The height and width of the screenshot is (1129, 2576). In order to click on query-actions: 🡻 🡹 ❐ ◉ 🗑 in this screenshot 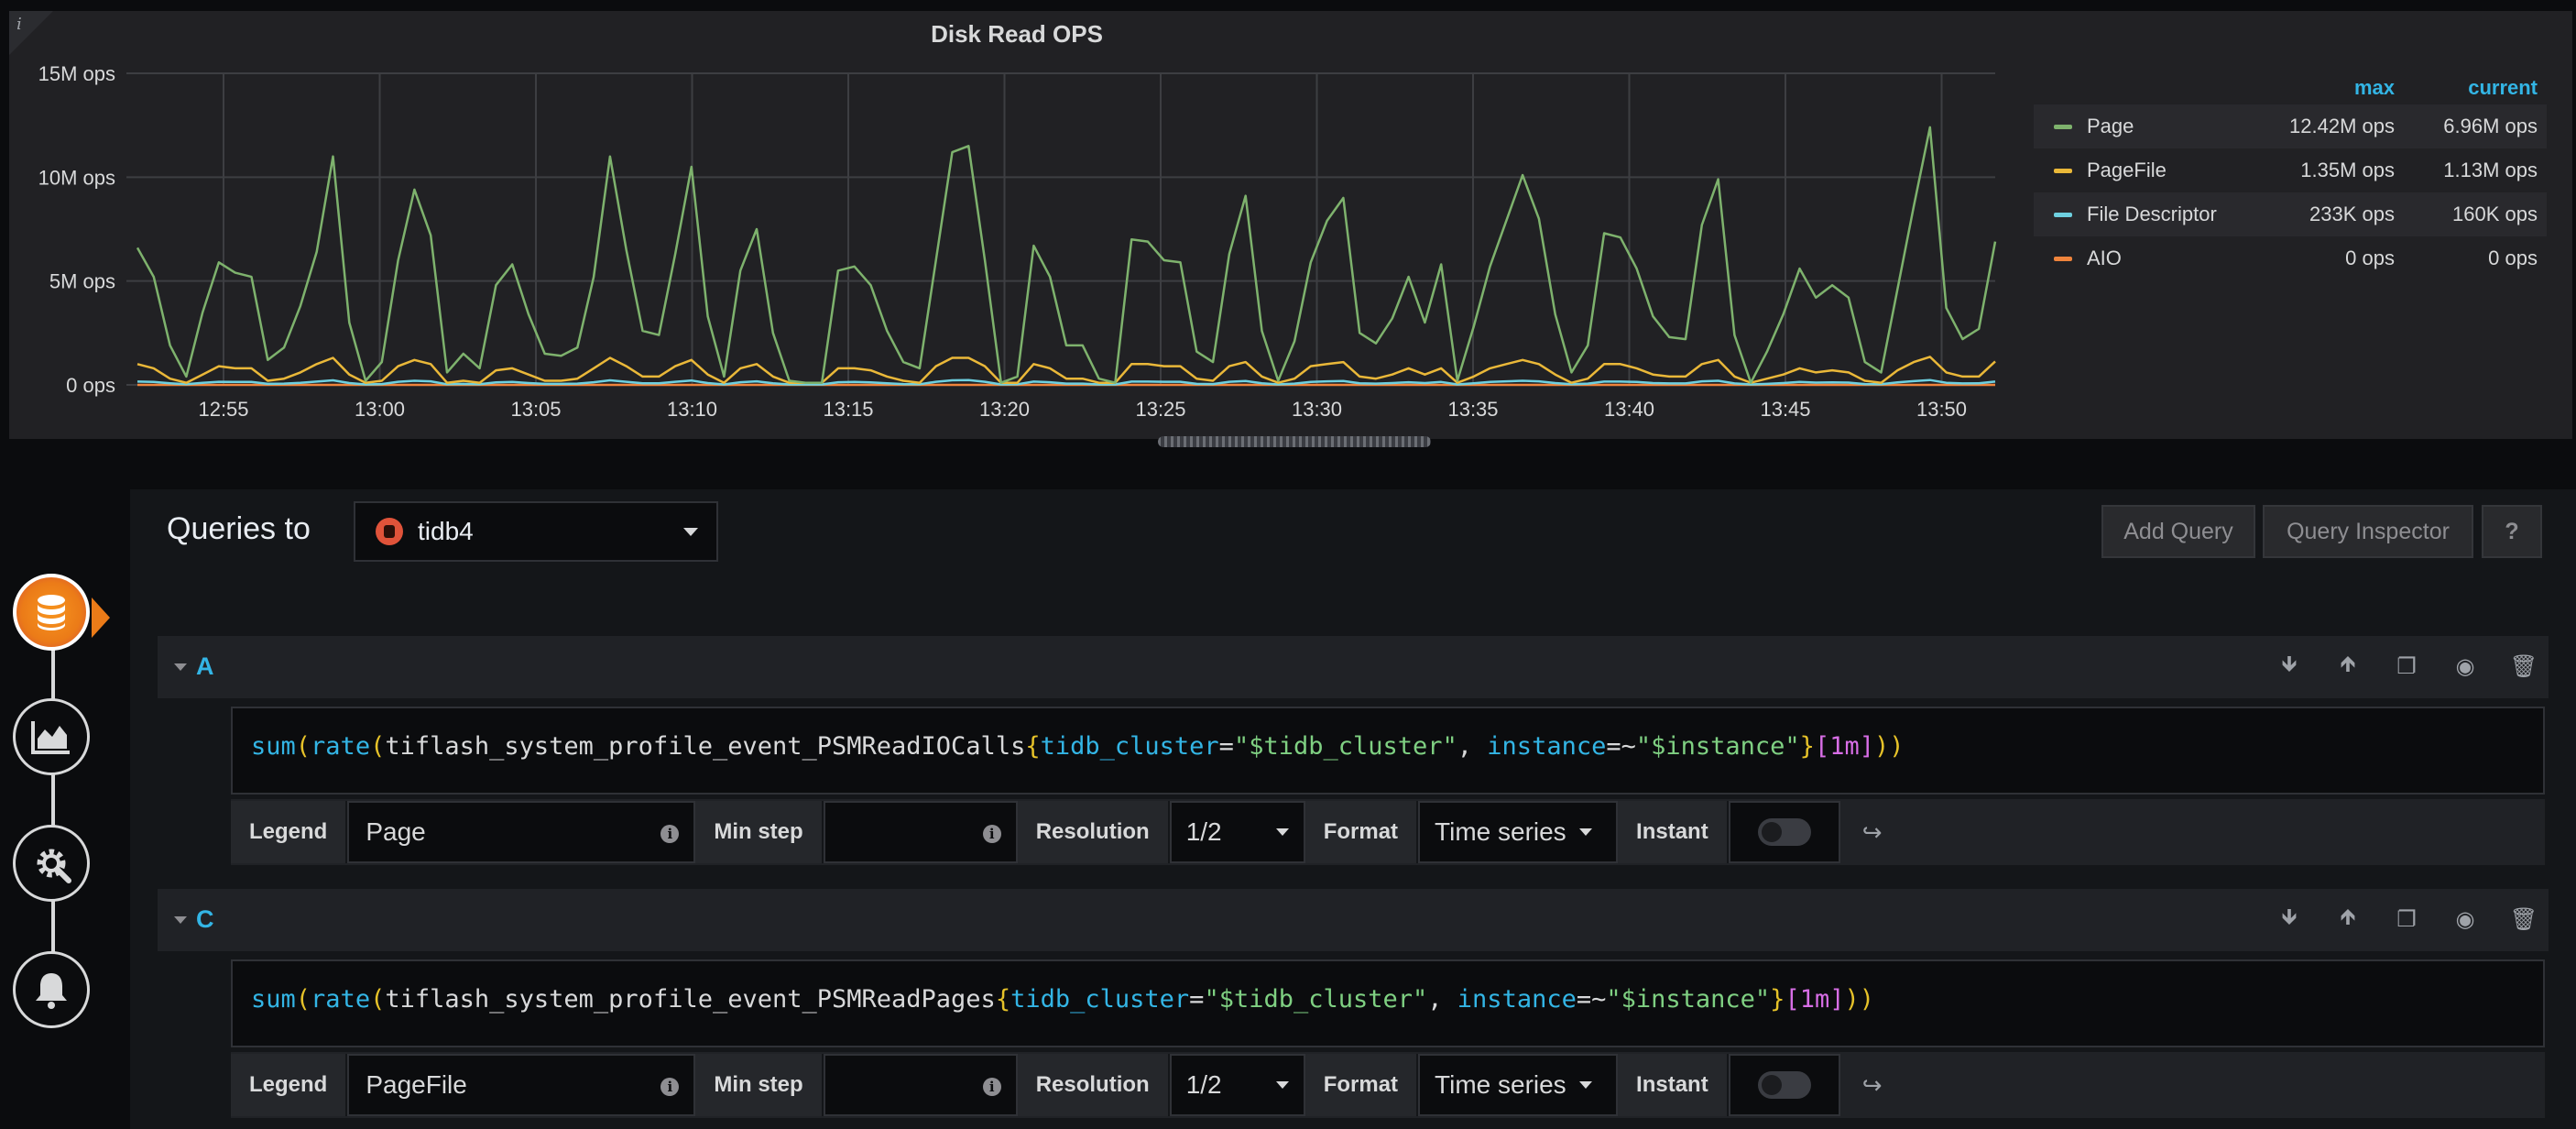, I will do `click(2407, 666)`.